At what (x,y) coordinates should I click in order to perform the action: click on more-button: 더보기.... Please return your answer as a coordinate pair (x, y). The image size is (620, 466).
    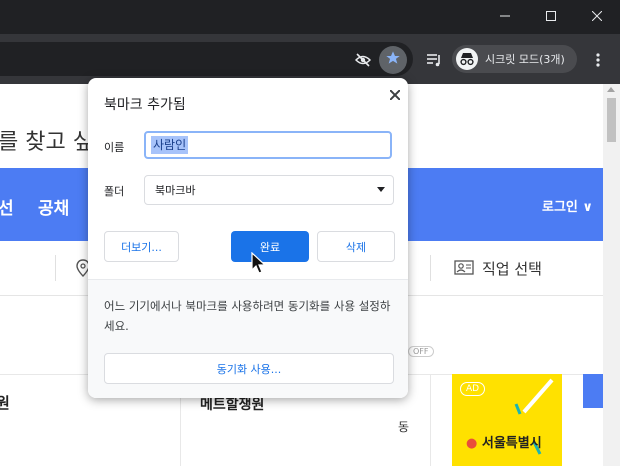
    Looking at the image, I should click on (141, 246).